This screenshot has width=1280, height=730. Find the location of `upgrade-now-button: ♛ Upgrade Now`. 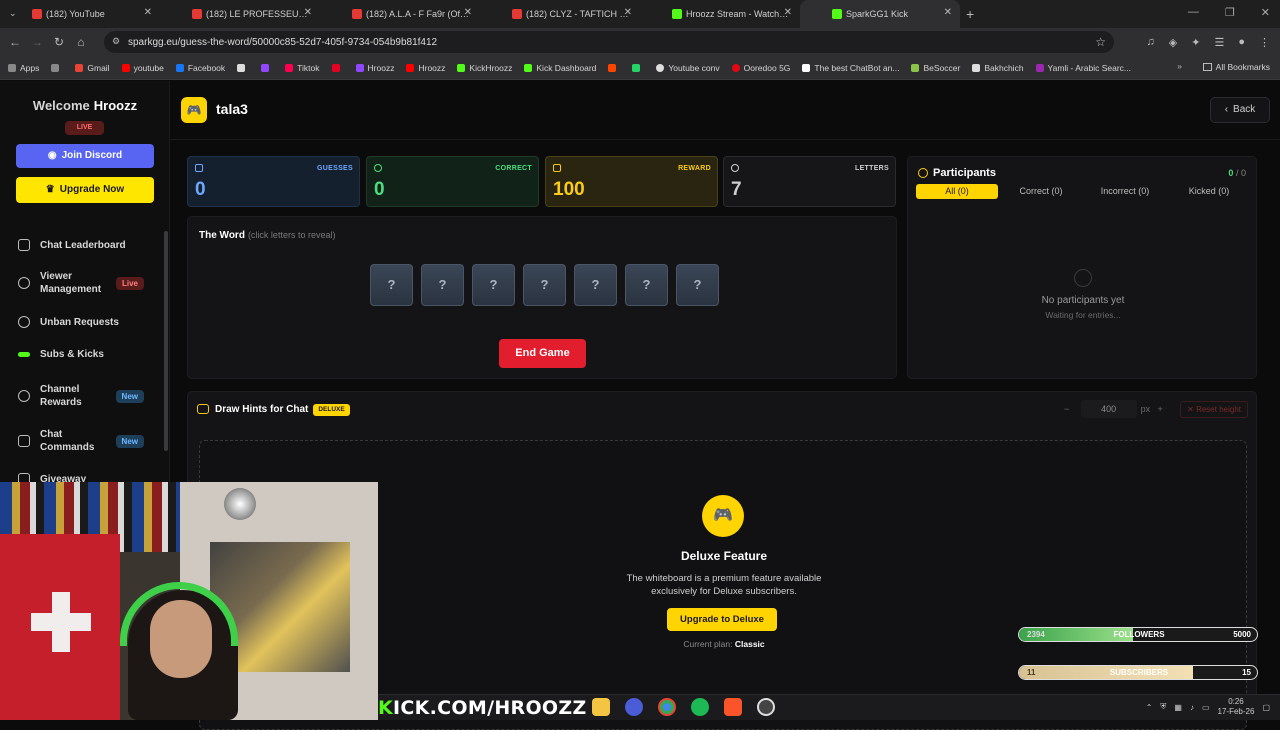

upgrade-now-button: ♛ Upgrade Now is located at coordinates (85, 190).